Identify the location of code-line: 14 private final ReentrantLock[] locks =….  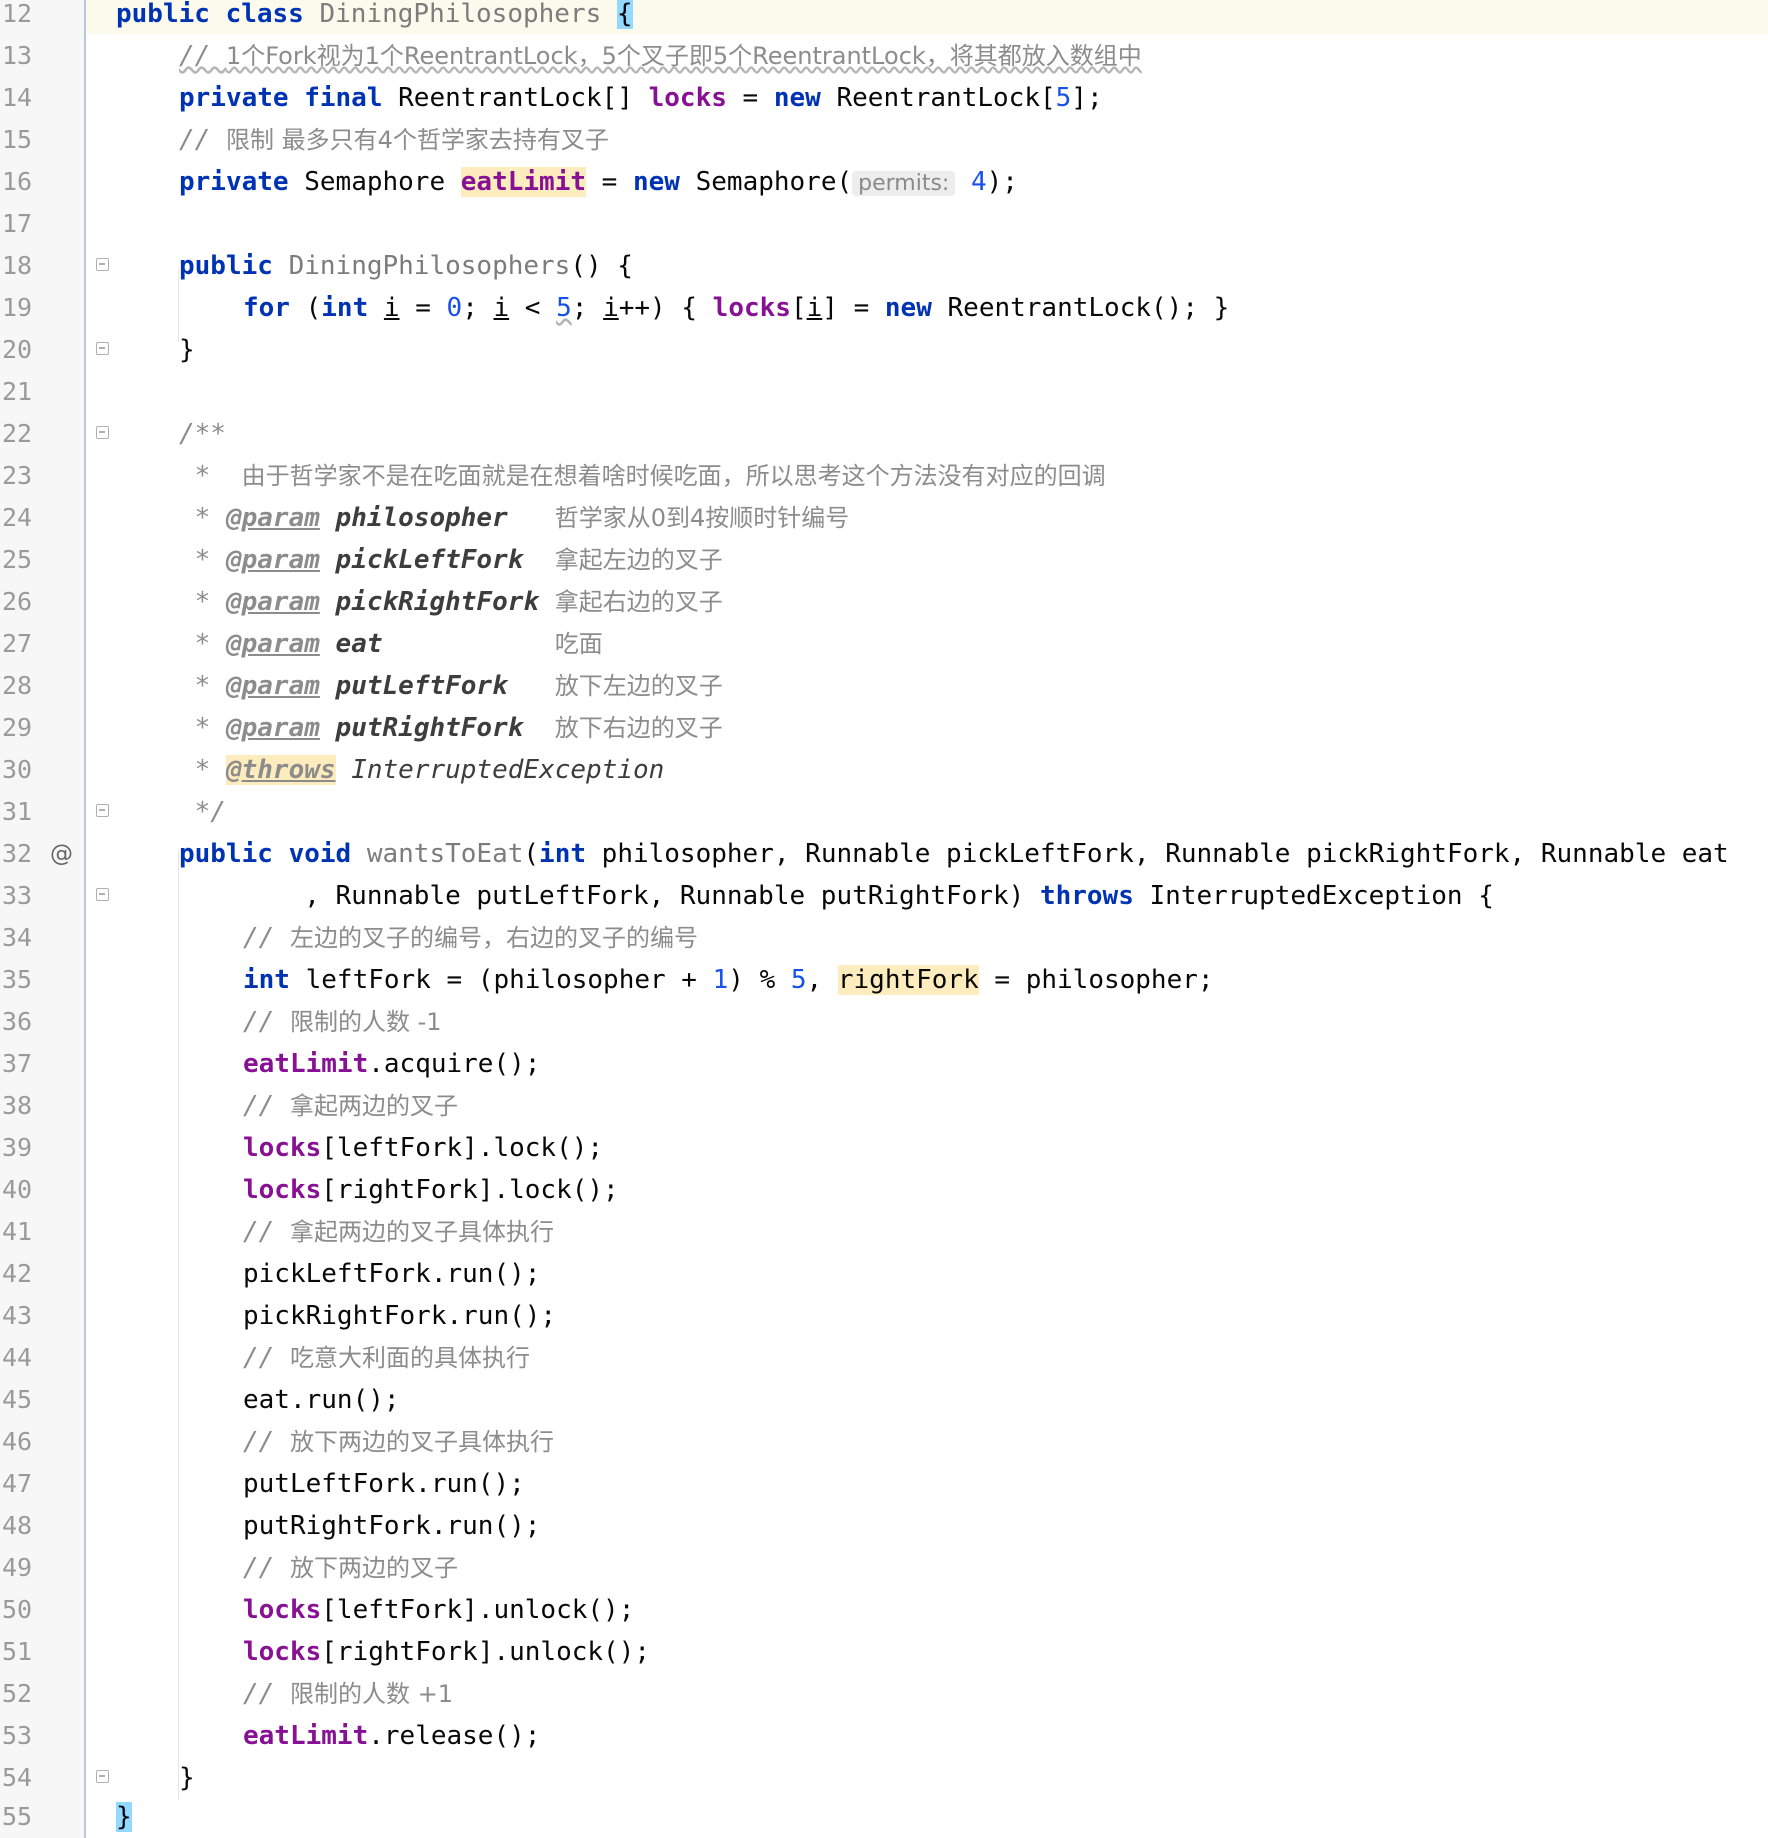
(884, 98).